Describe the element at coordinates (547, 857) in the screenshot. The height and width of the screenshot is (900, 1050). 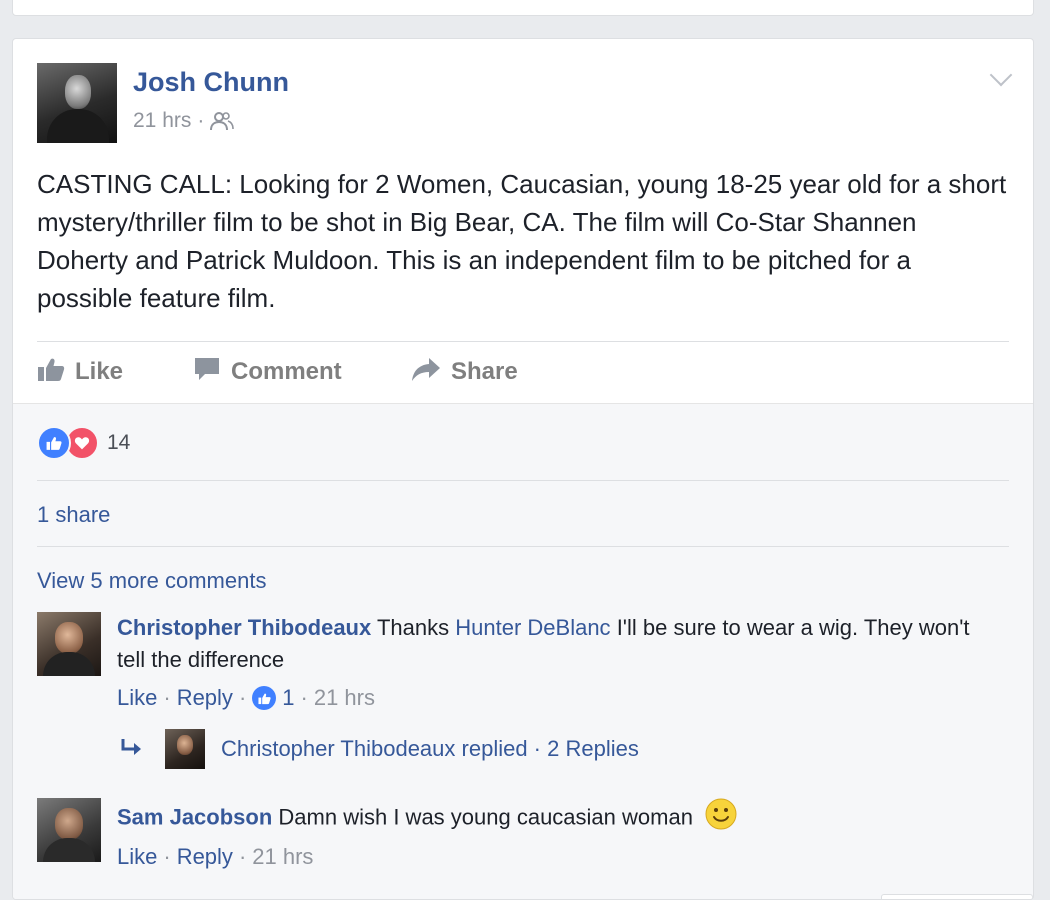
I see `comment-actions: Like · Reply · 21 hrs` at that location.